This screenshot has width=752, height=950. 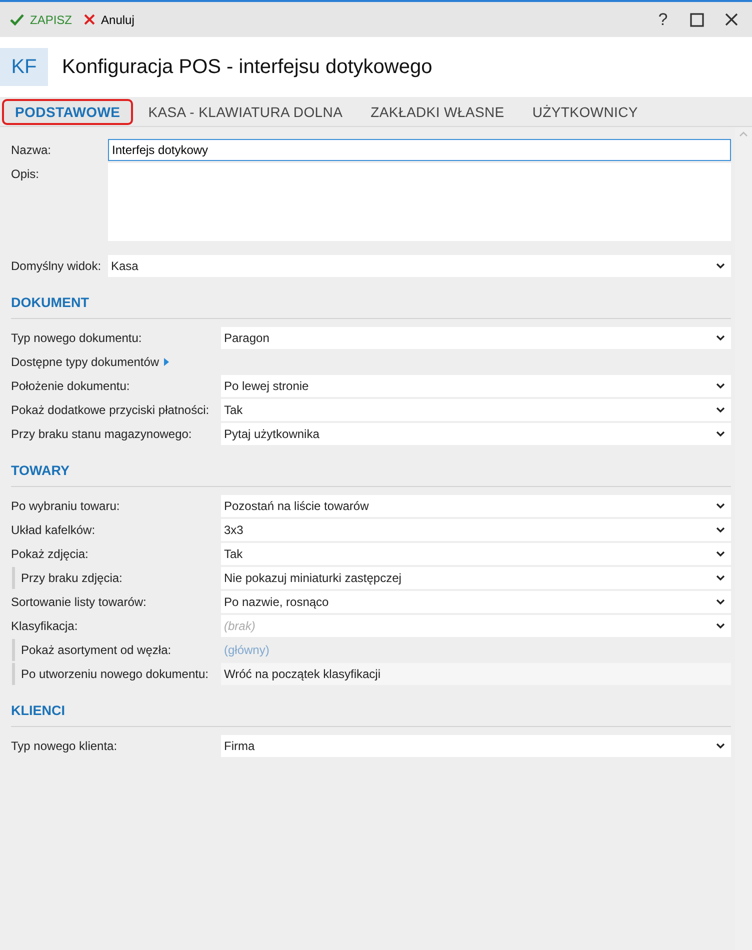 What do you see at coordinates (71, 386) in the screenshot?
I see `field-label: Położenie dokumentu:` at bounding box center [71, 386].